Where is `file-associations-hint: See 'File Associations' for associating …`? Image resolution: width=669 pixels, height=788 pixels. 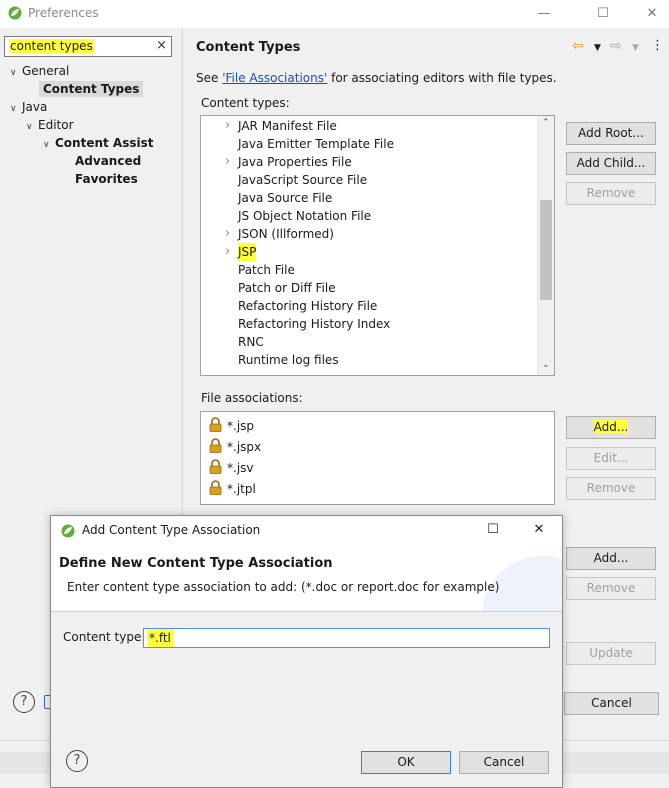
file-associations-hint: See 'File Associations' for associating … is located at coordinates (376, 78).